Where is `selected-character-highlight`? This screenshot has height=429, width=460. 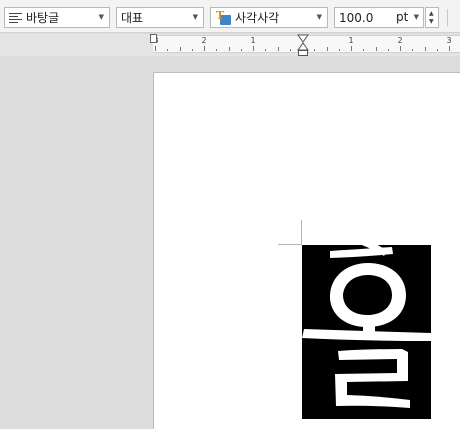
selected-character-highlight is located at coordinates (366, 326).